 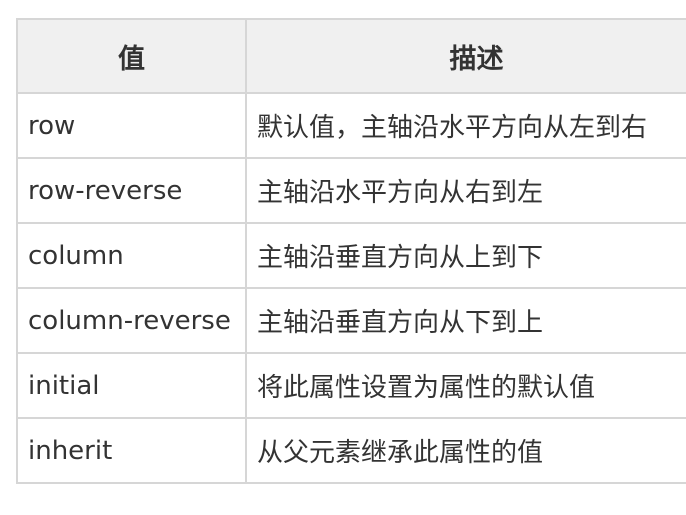 I want to click on cell-value: row, so click(x=131, y=125).